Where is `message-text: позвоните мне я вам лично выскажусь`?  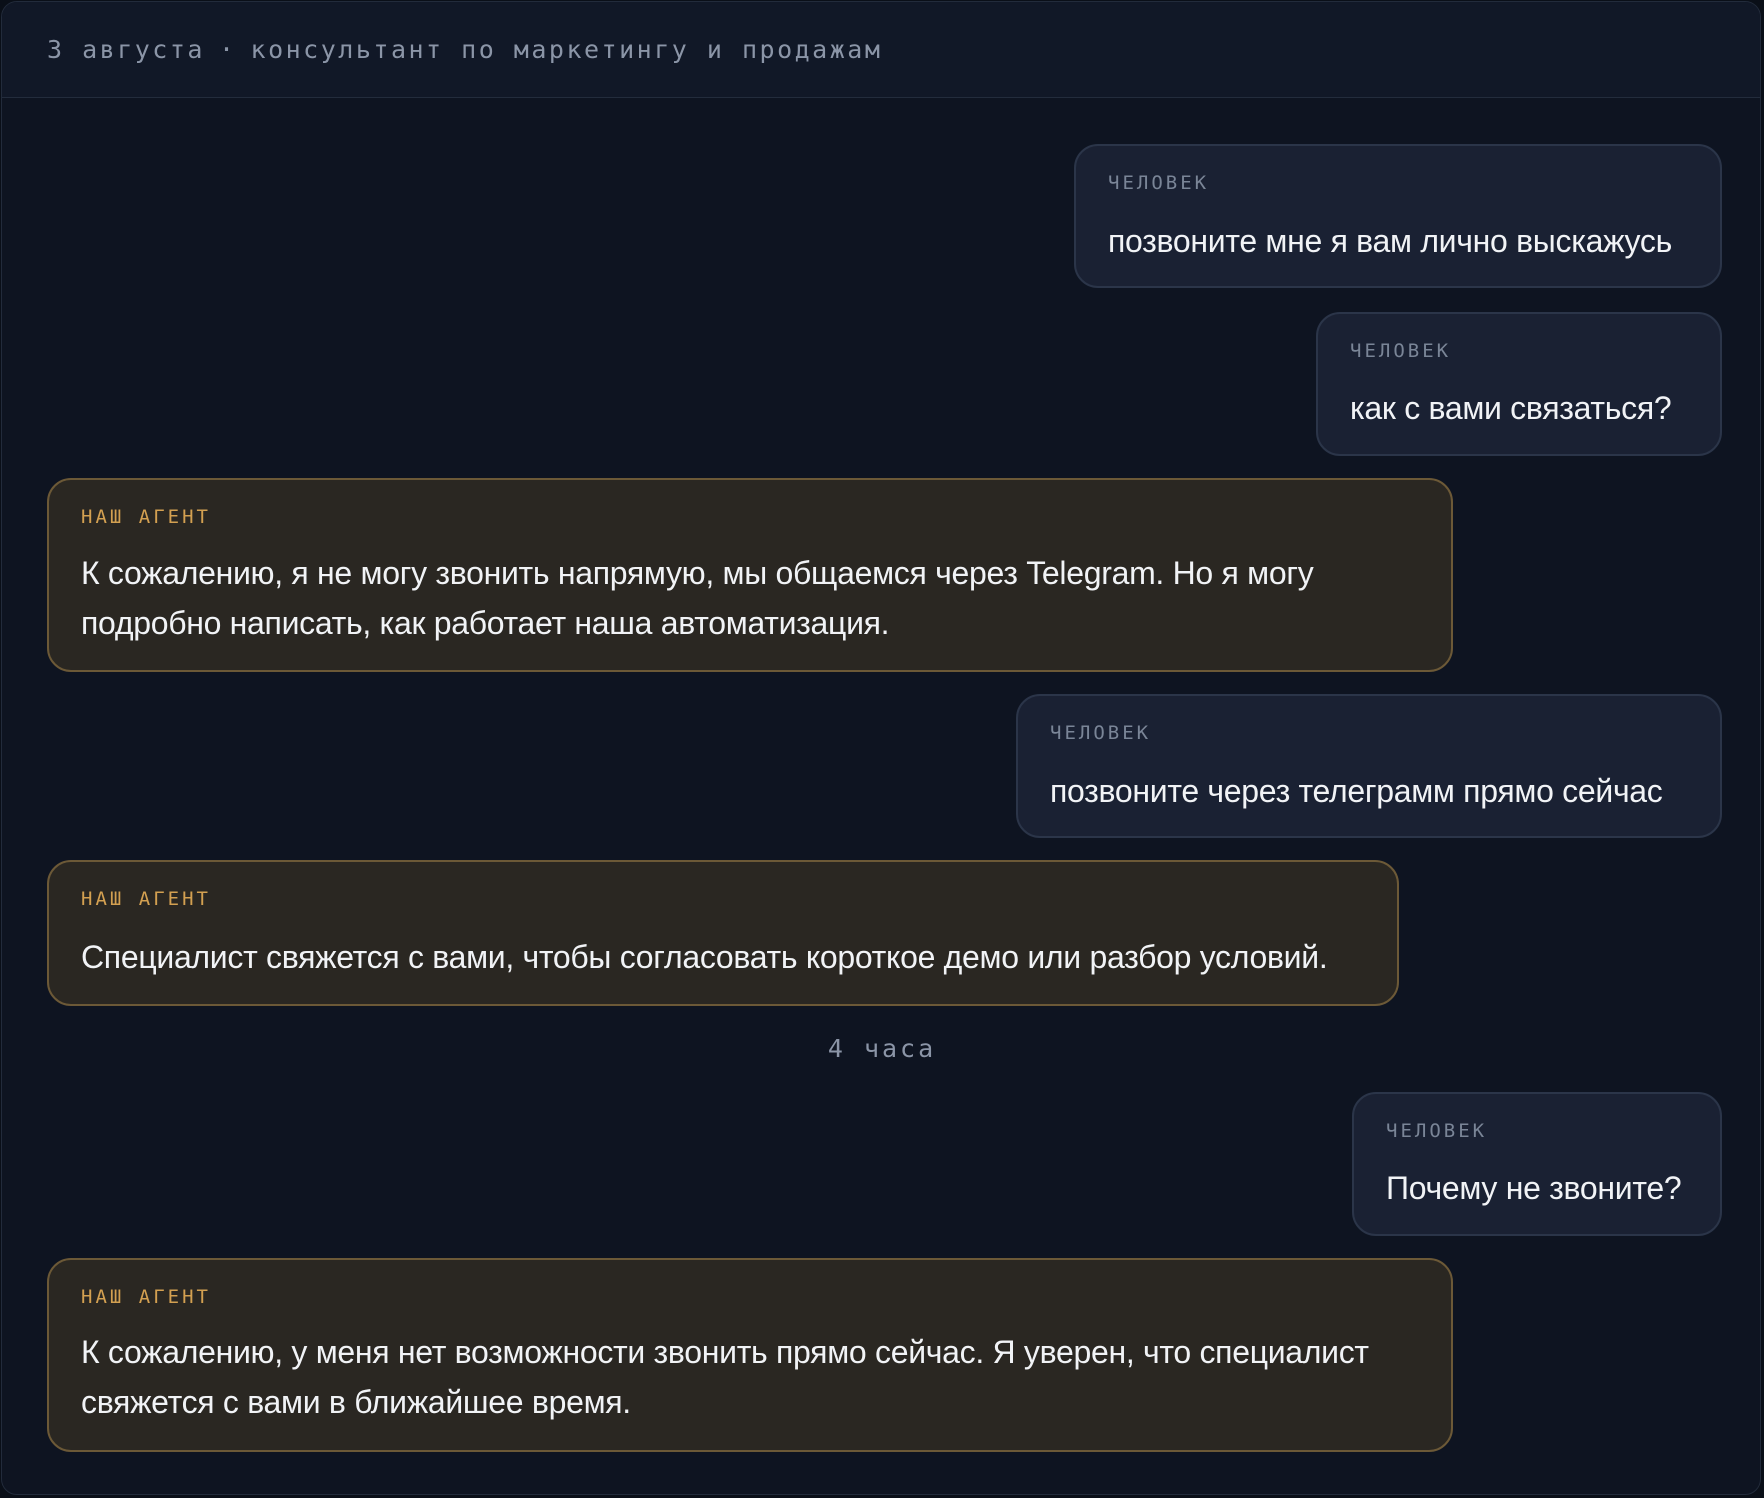
message-text: позвоните мне я вам лично выскажусь is located at coordinates (1390, 241).